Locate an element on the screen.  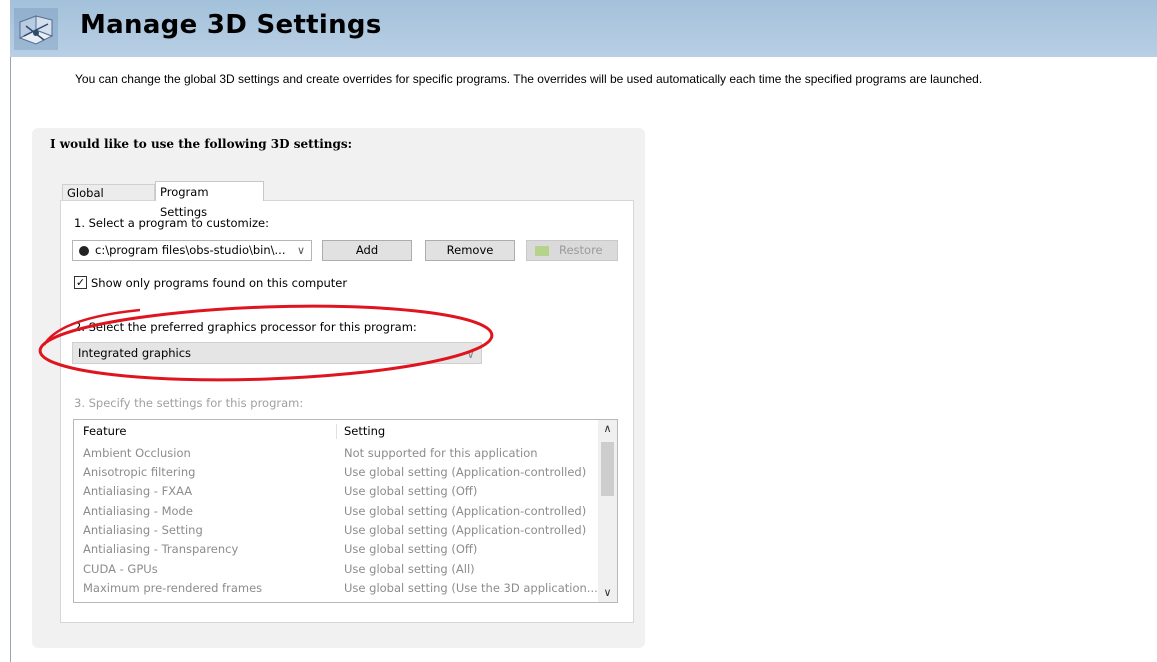
chevron-up-icon: ∧ is located at coordinates (607, 429).